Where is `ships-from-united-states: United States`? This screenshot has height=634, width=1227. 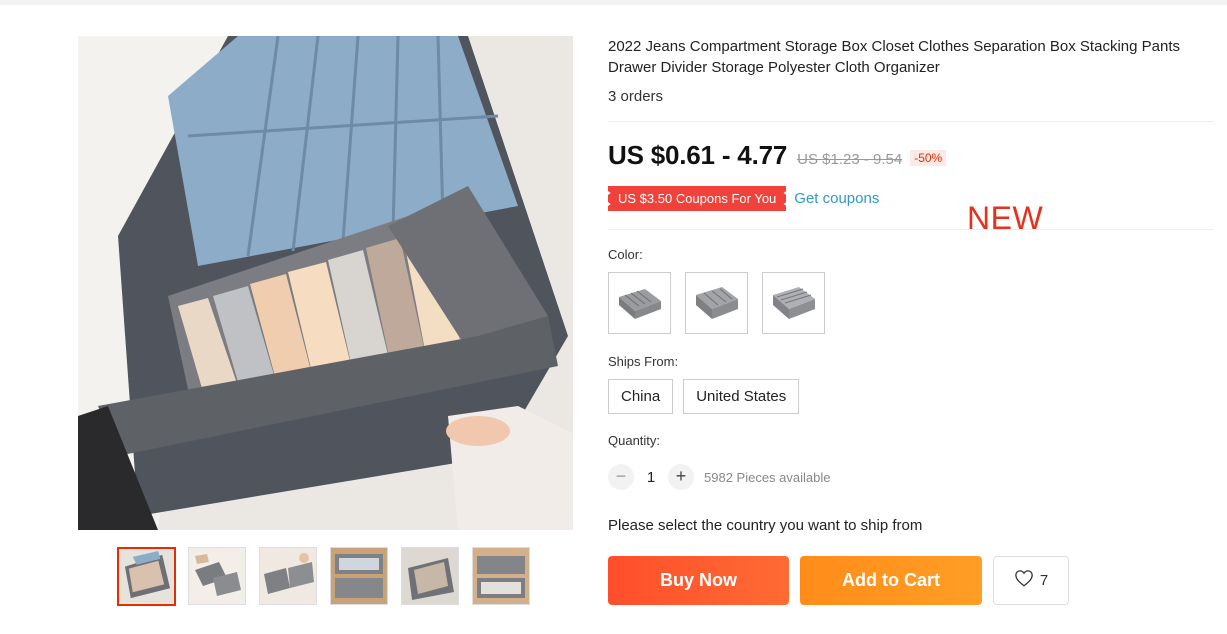 ships-from-united-states: United States is located at coordinates (741, 396).